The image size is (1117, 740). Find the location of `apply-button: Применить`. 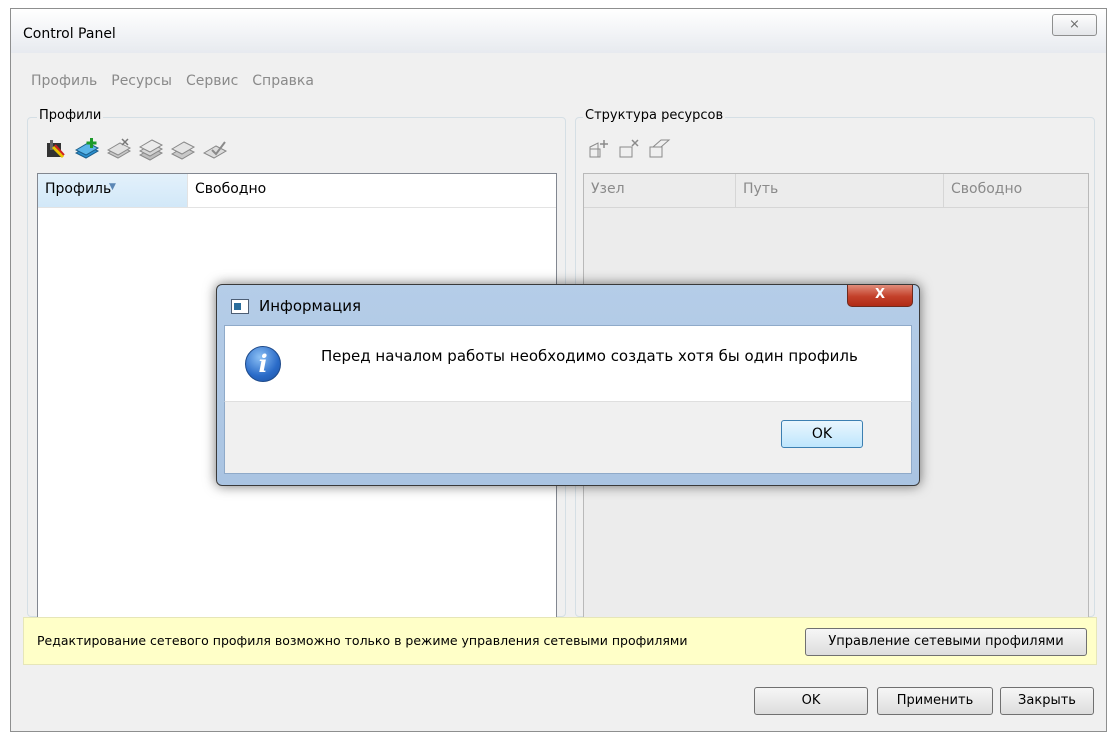

apply-button: Применить is located at coordinates (935, 701).